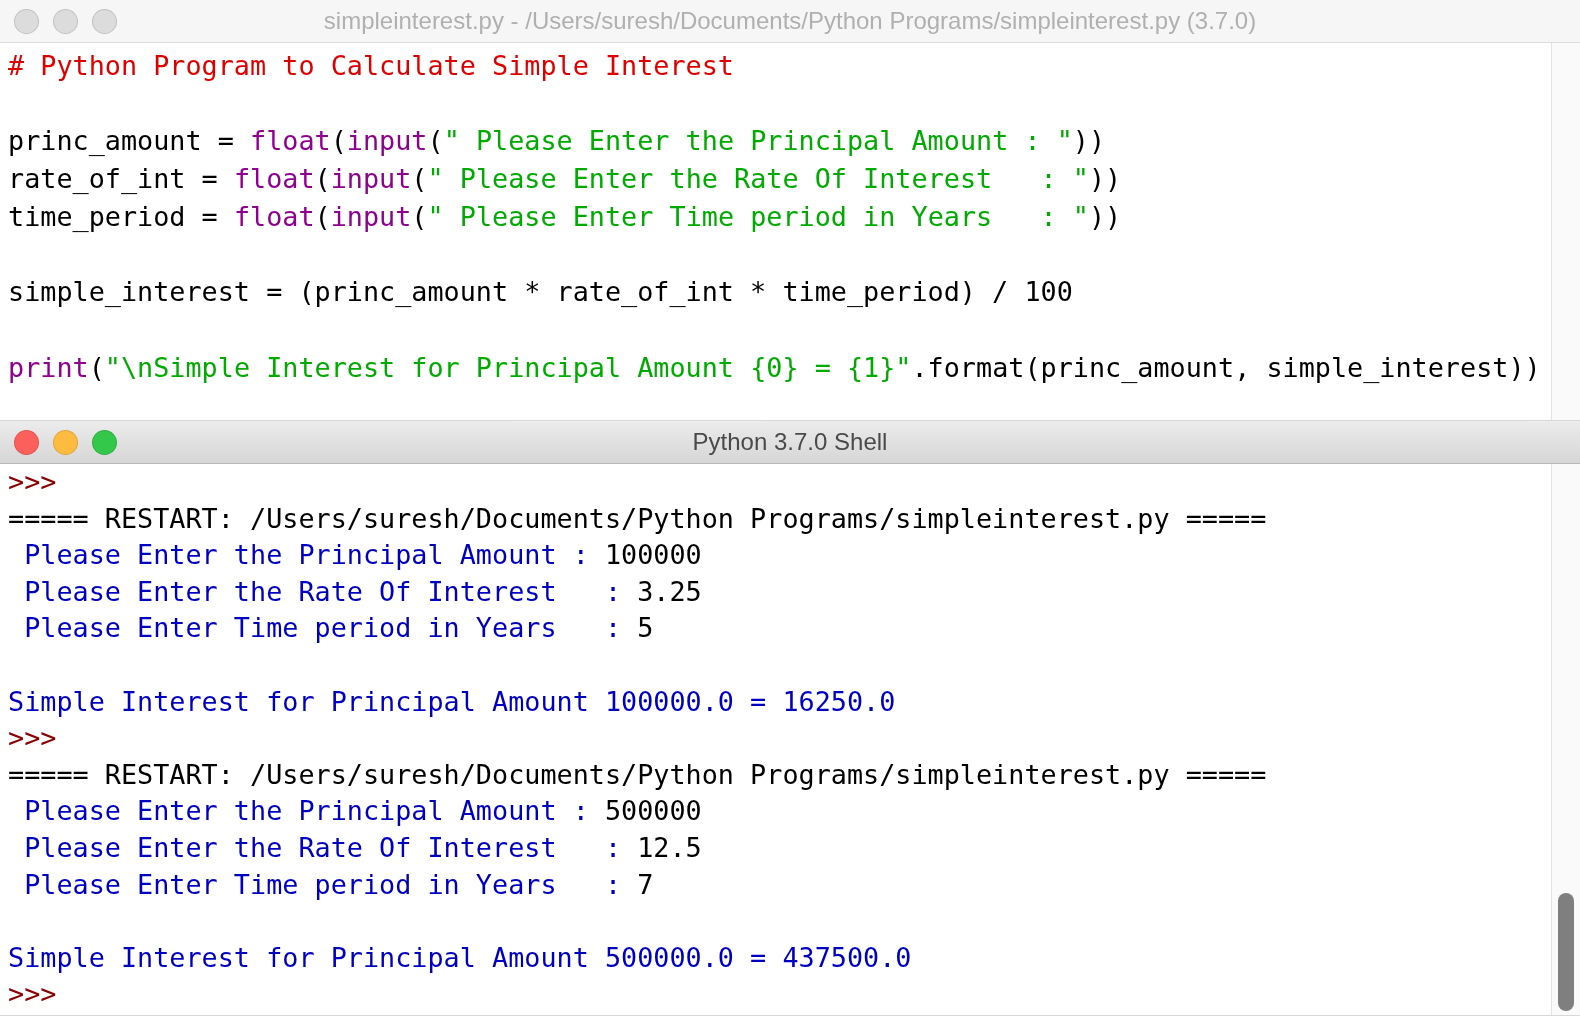  Describe the element at coordinates (774, 367) in the screenshot. I see `code-line: print("\nSimple Interest for Principal Amount {0} = {1}".format(princ_amount, simple_interest))` at that location.